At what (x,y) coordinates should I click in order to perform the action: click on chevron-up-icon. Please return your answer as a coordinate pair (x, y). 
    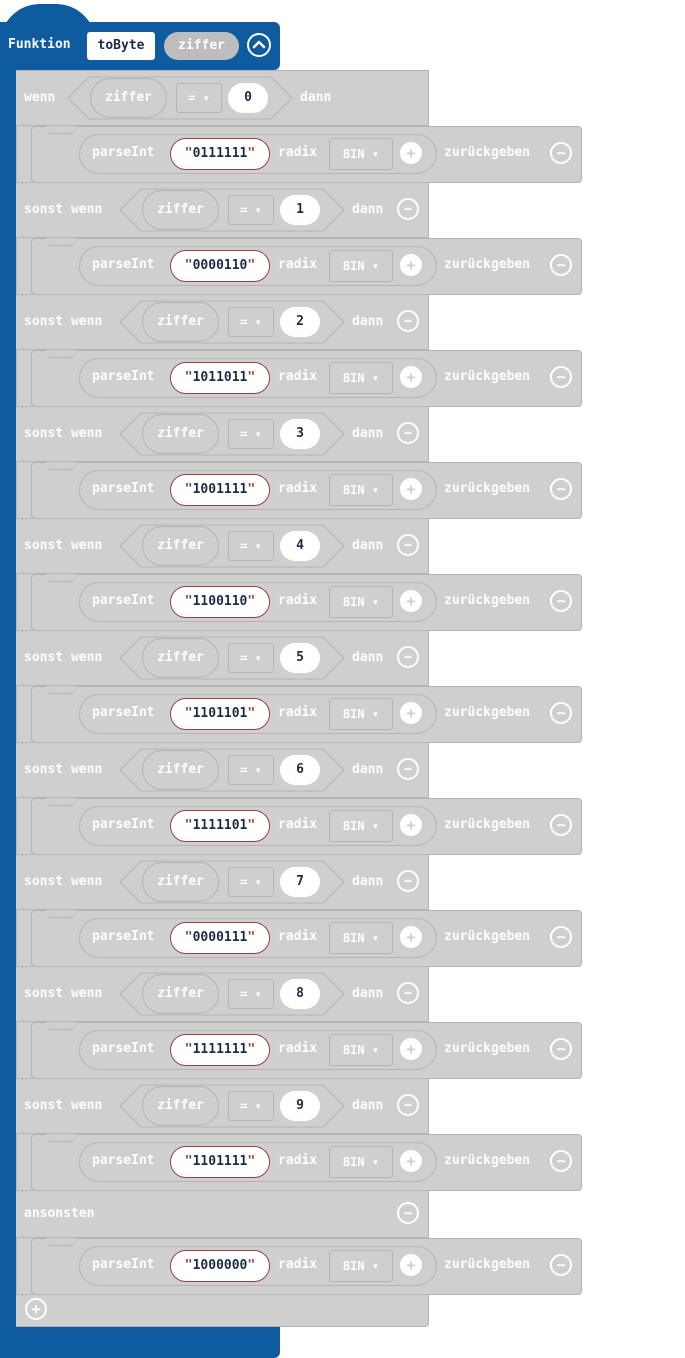
    Looking at the image, I should click on (259, 45).